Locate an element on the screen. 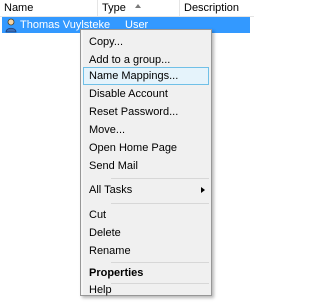 This screenshot has height=306, width=320. column-header-name: Name is located at coordinates (49, 8).